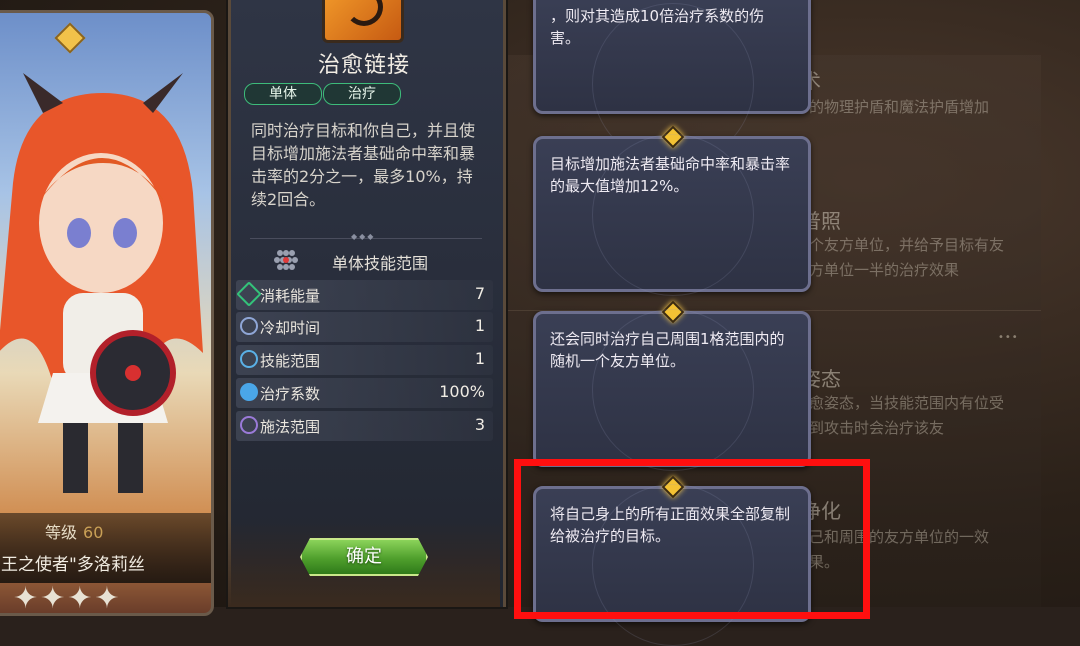 Image resolution: width=1080 pixels, height=646 pixels. I want to click on star-rating: ✦✦✦✦, so click(67, 598).